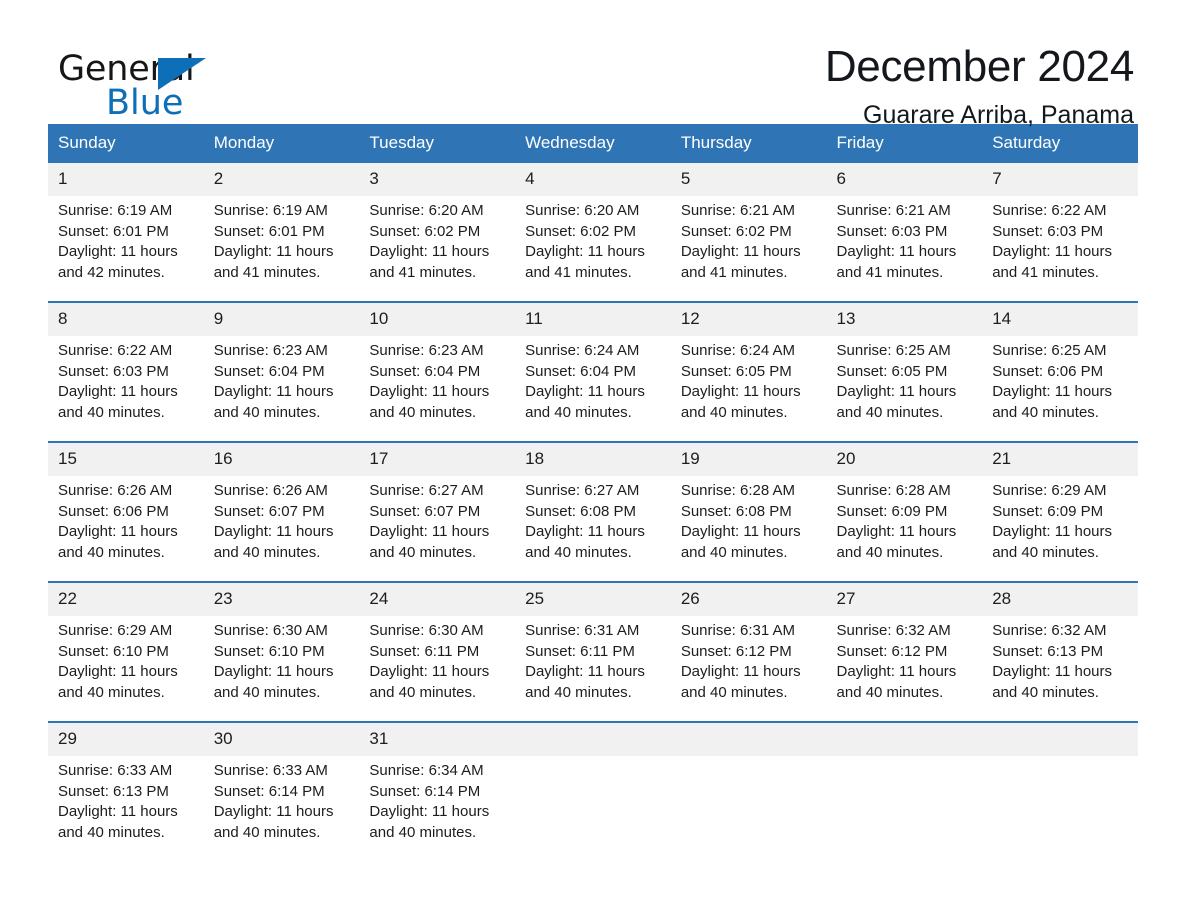 The width and height of the screenshot is (1188, 918). What do you see at coordinates (126, 458) in the screenshot?
I see `date-number: 15` at bounding box center [126, 458].